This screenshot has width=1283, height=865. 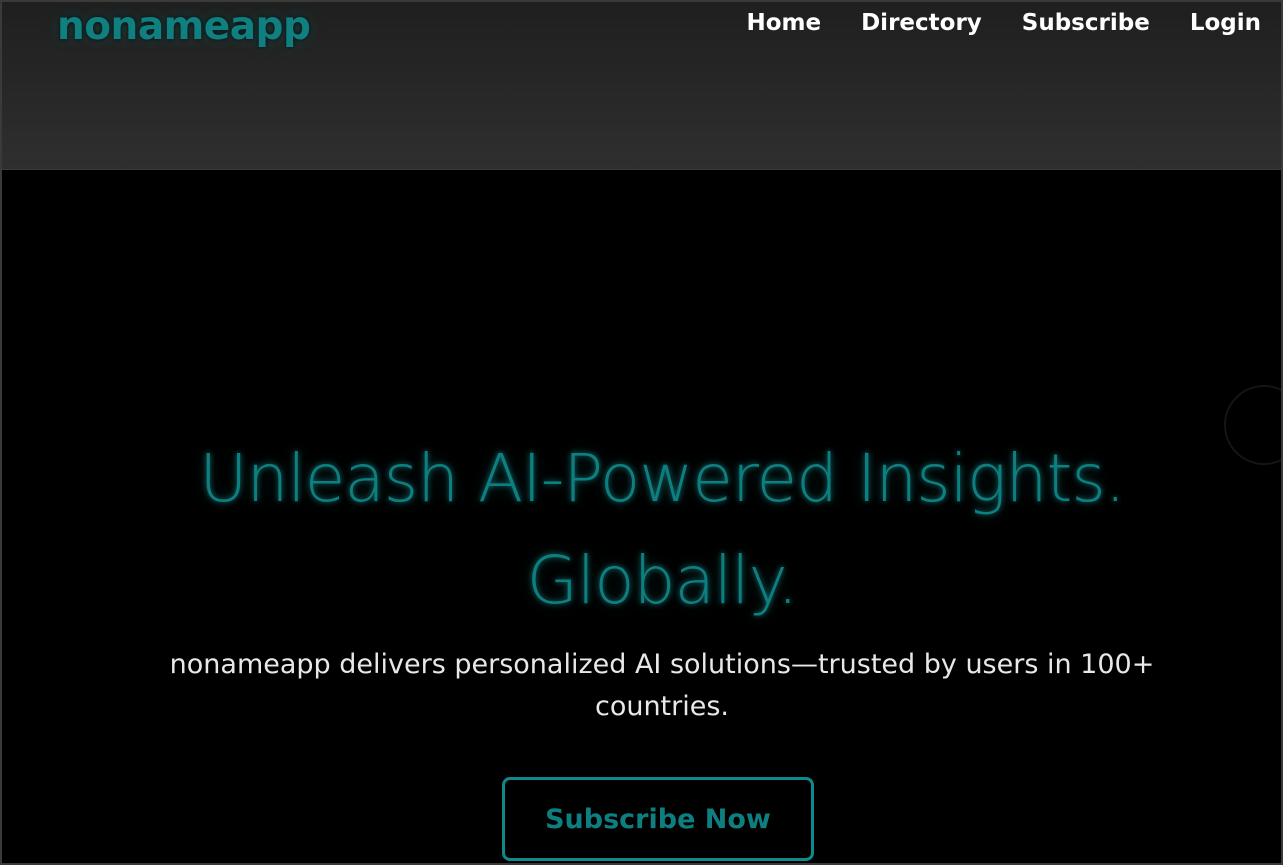 I want to click on nav-link-directory: Directory, so click(x=921, y=23).